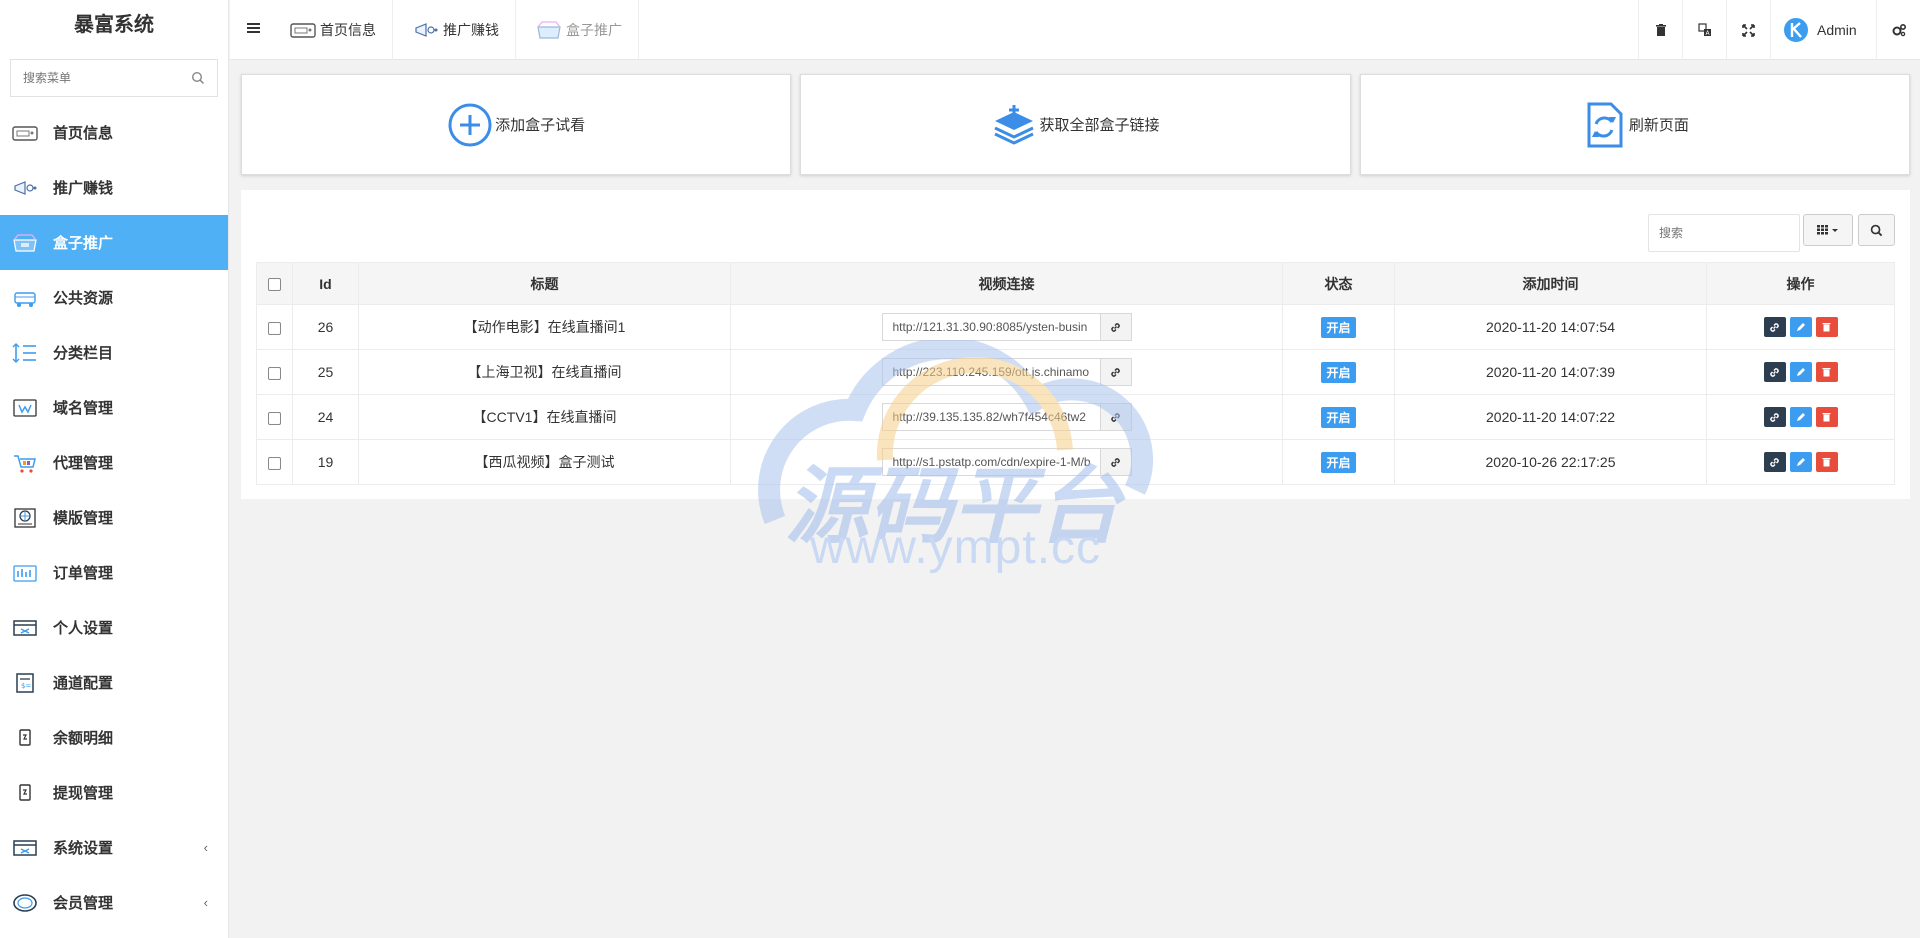  What do you see at coordinates (83, 573) in the screenshot?
I see `sidebar-item-label: 订单管理` at bounding box center [83, 573].